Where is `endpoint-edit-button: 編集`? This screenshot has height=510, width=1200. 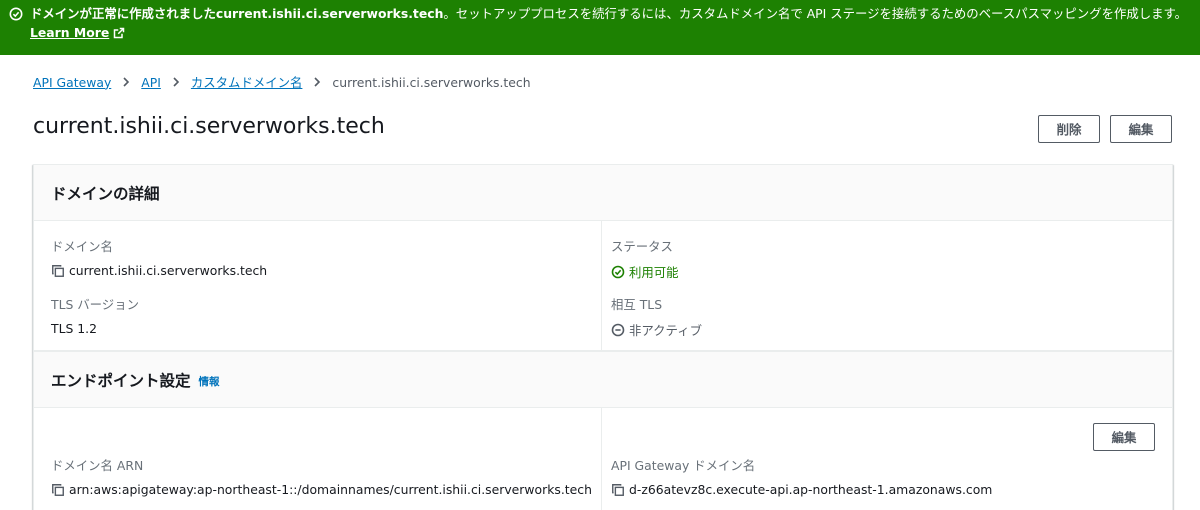 endpoint-edit-button: 編集 is located at coordinates (1124, 437).